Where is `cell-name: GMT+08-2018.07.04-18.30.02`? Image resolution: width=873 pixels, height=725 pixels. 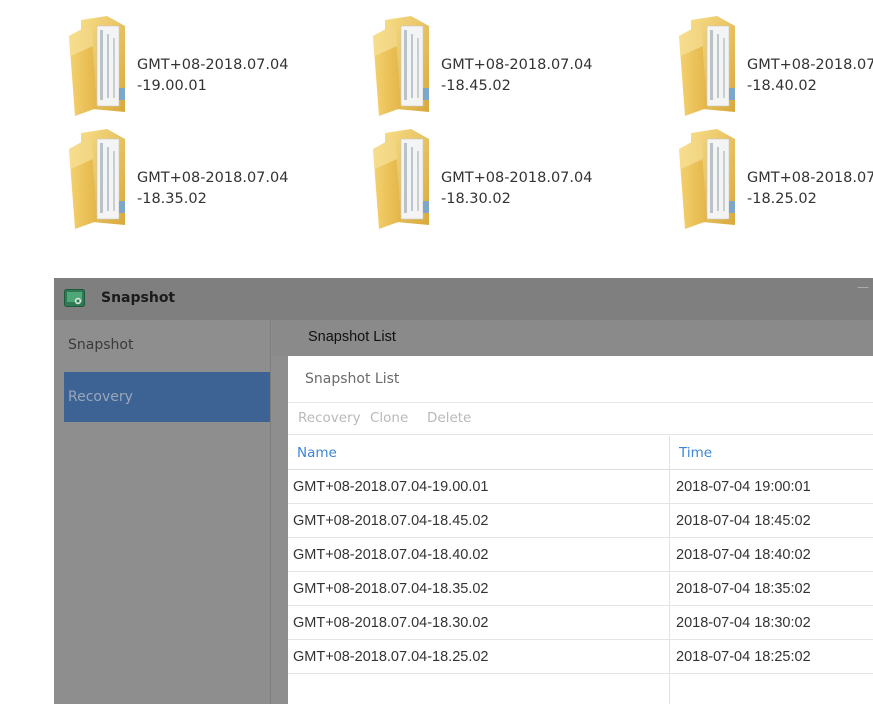
cell-name: GMT+08-2018.07.04-18.30.02 is located at coordinates (391, 623).